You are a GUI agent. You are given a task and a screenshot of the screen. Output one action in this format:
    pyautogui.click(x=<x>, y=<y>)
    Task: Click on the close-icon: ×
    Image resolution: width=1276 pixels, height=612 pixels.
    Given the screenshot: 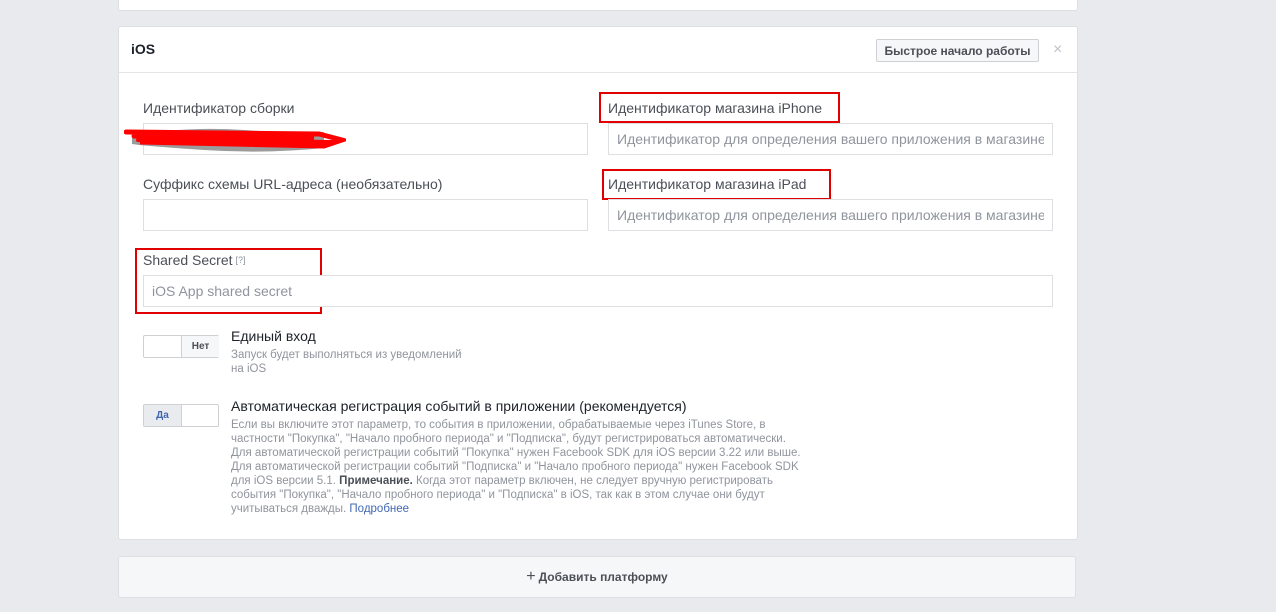 What is the action you would take?
    pyautogui.click(x=1057, y=50)
    